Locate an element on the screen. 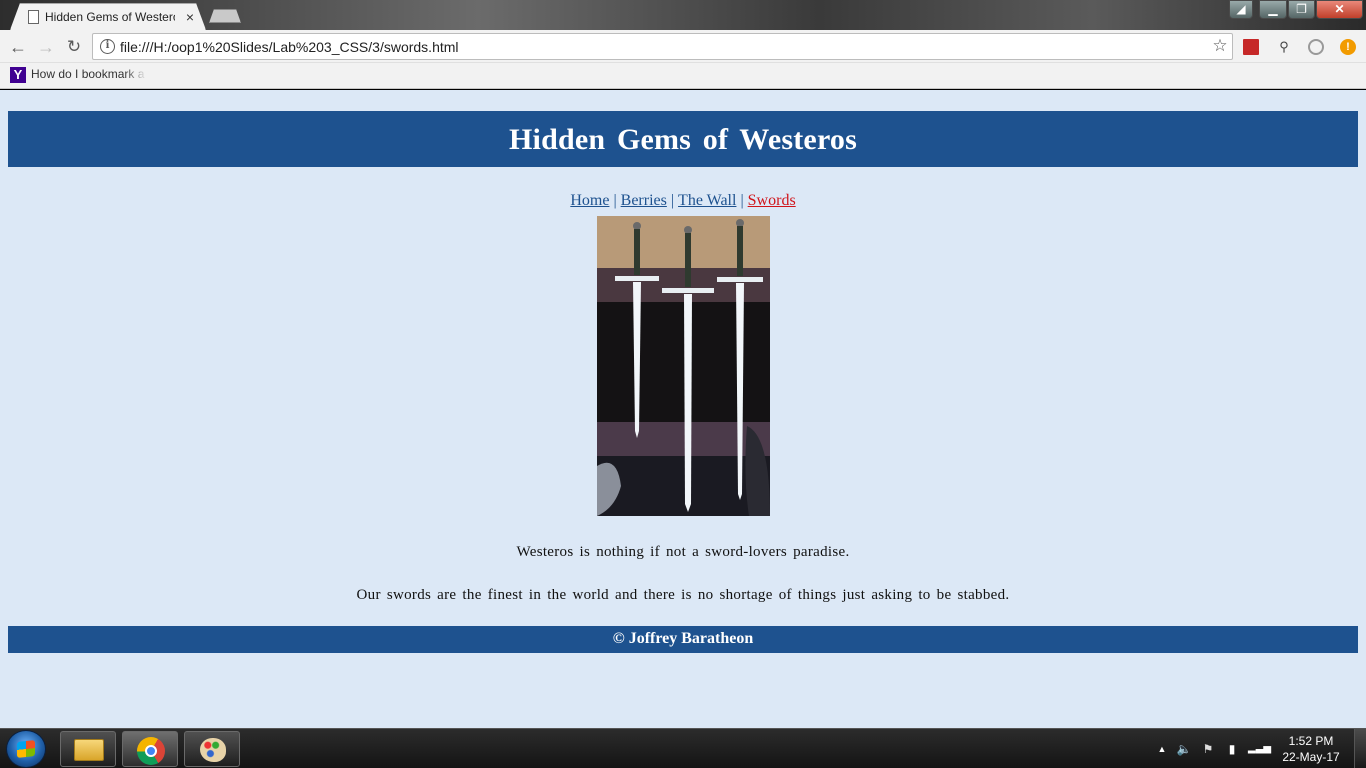 This screenshot has height=768, width=1366. show-desktop-button is located at coordinates (1360, 748).